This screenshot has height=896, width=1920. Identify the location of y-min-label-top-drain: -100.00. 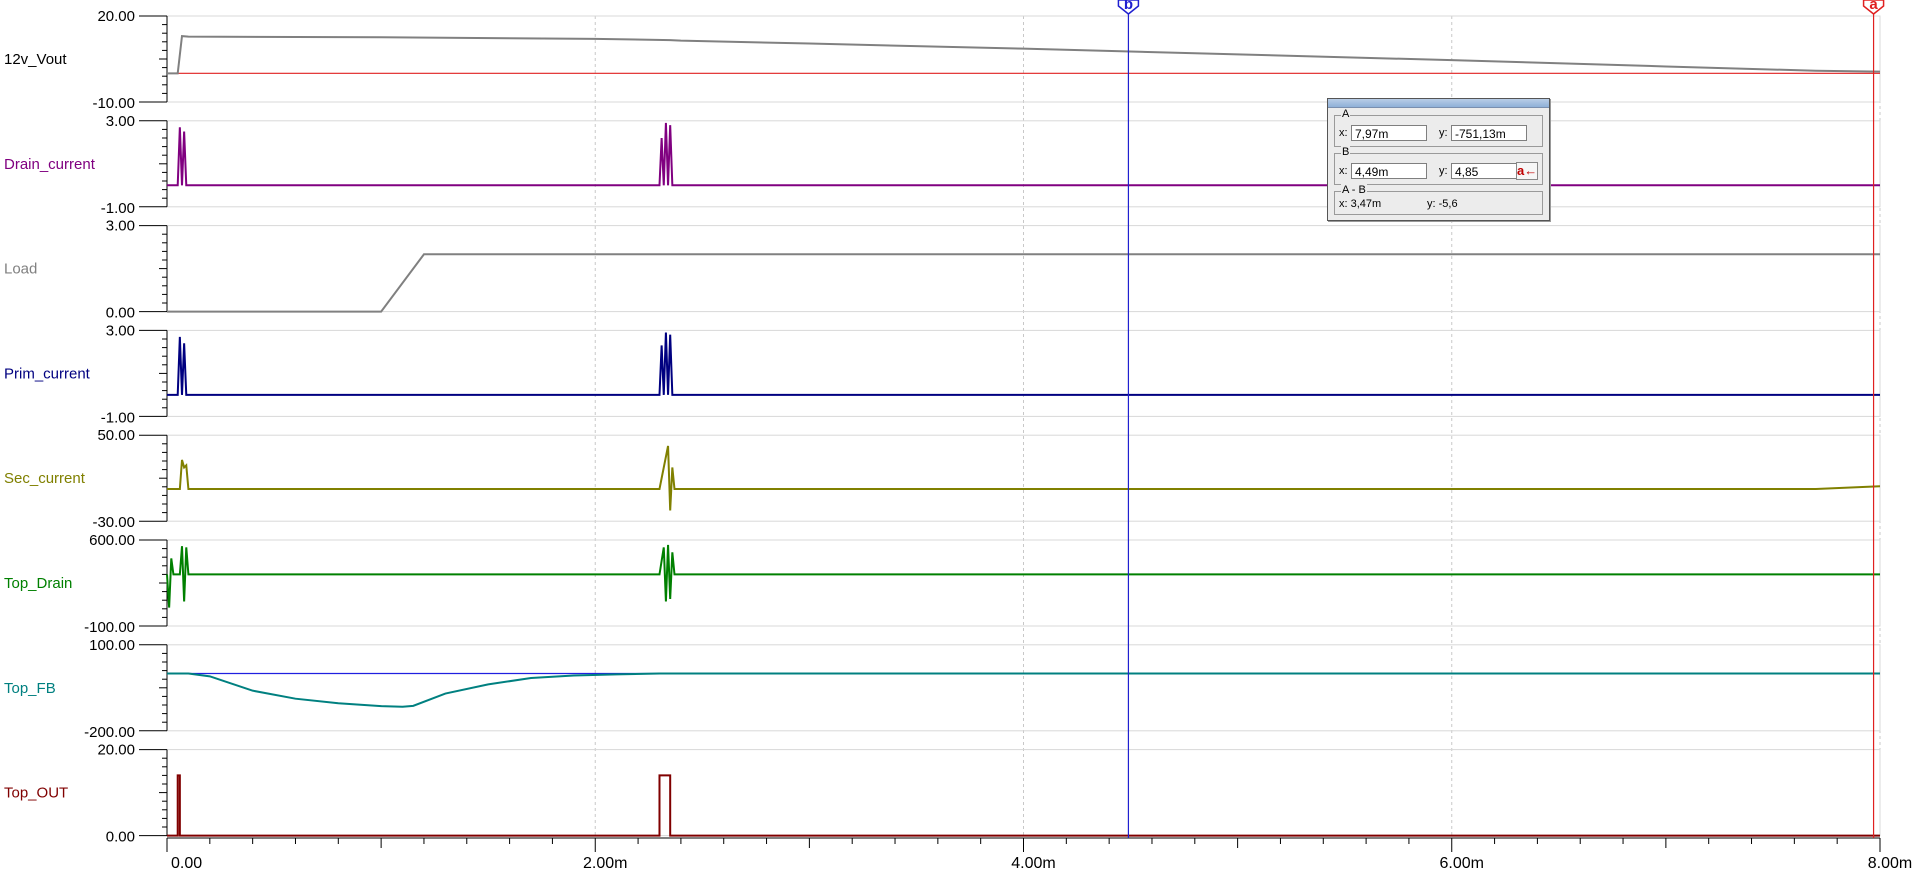
(109, 627).